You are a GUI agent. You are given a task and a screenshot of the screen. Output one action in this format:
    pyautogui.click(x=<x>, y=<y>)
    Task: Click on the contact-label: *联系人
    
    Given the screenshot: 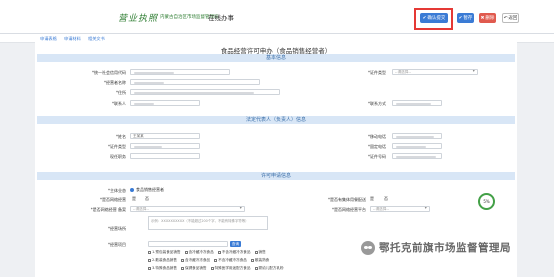 What is the action you would take?
    pyautogui.click(x=119, y=103)
    